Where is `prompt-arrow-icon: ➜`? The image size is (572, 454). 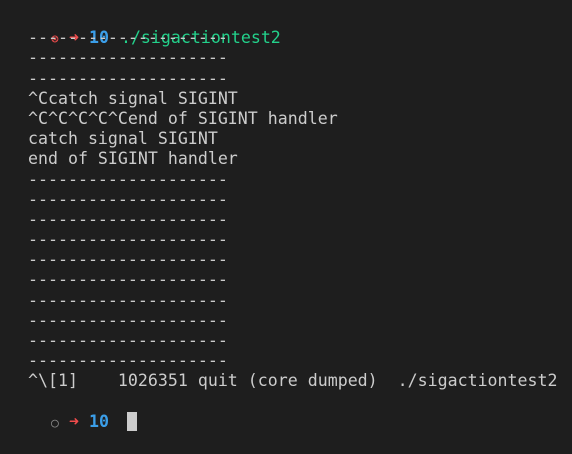
prompt-arrow-icon: ➜ is located at coordinates (73, 421).